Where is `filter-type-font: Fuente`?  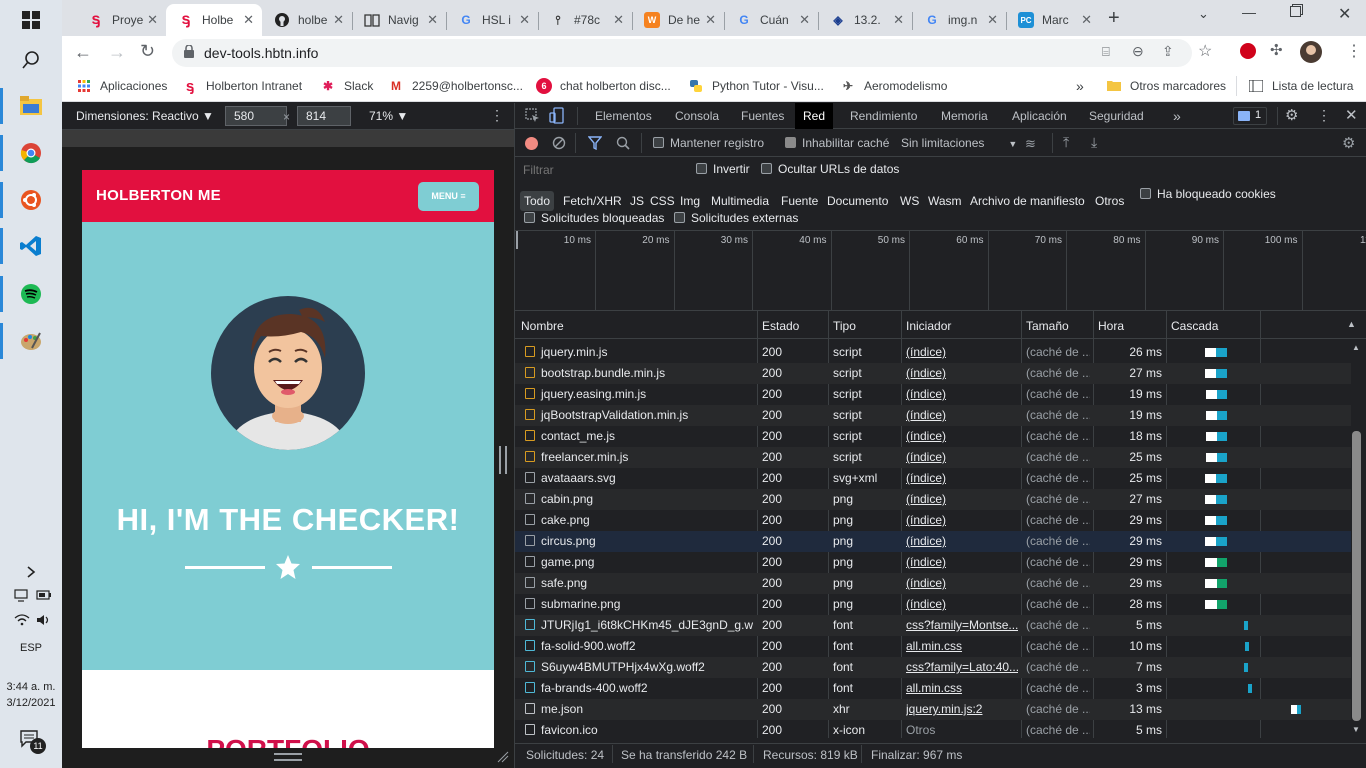 filter-type-font: Fuente is located at coordinates (799, 201).